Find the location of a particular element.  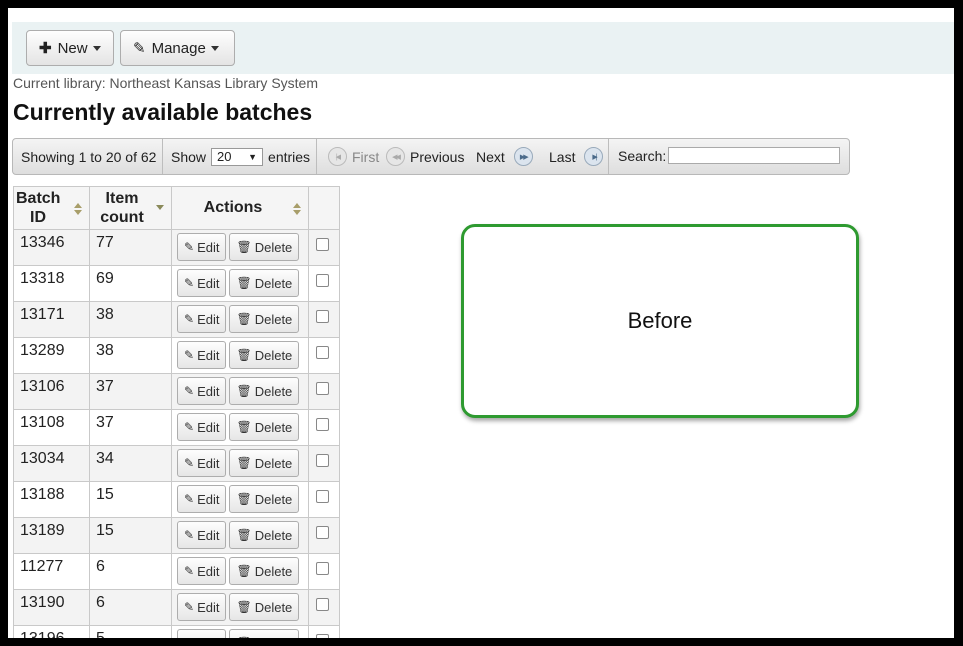

page-size-control: Show 20 ▼ entries is located at coordinates (240, 156).